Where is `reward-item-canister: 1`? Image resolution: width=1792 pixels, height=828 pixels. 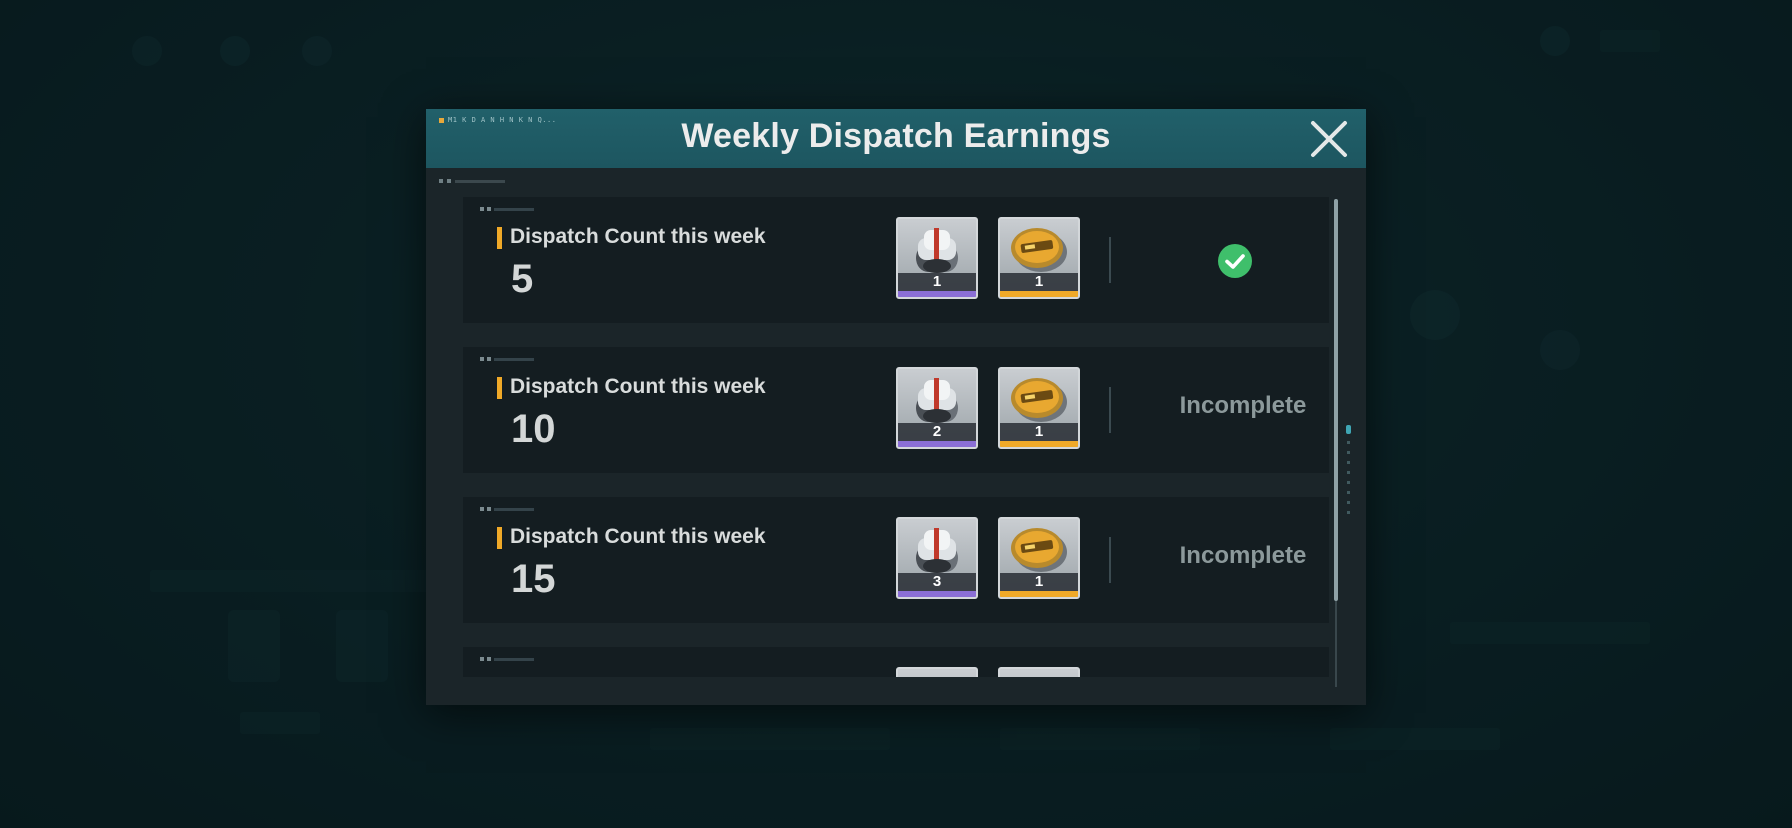
reward-item-canister: 1 is located at coordinates (937, 258).